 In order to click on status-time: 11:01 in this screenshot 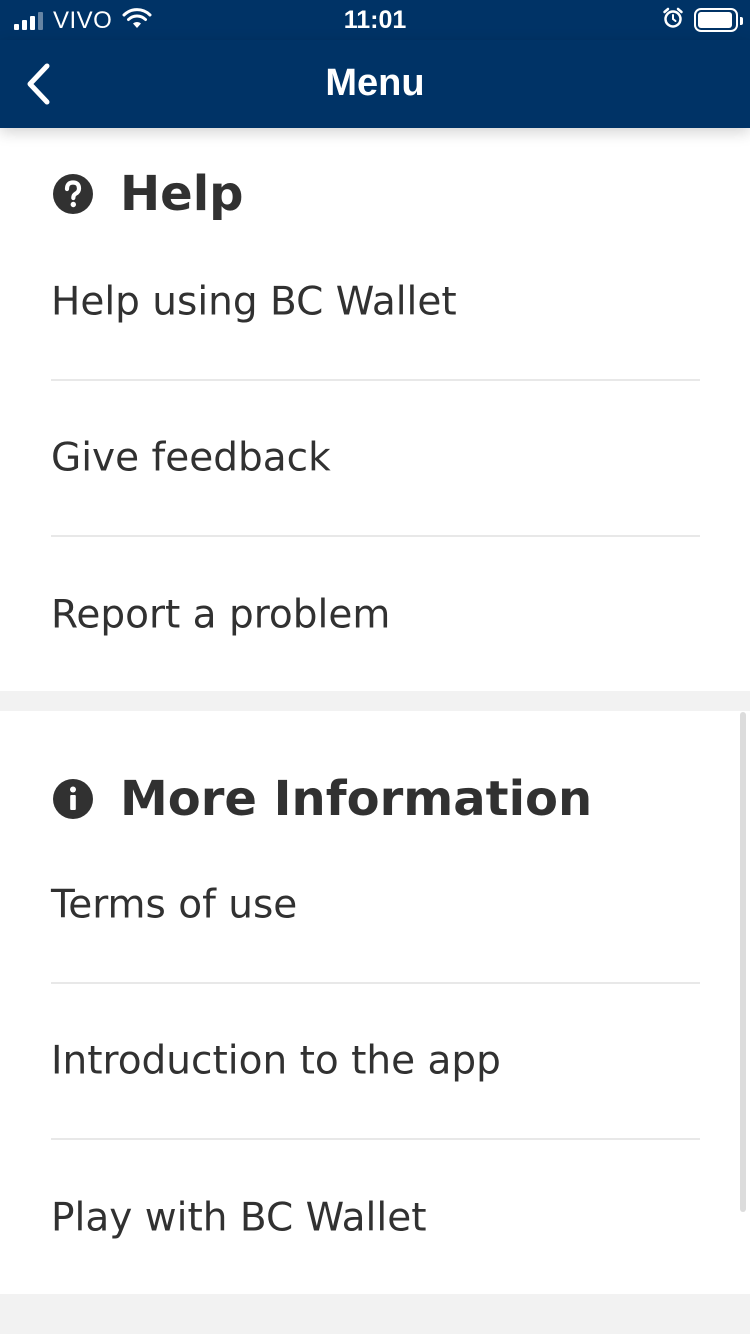, I will do `click(375, 20)`.